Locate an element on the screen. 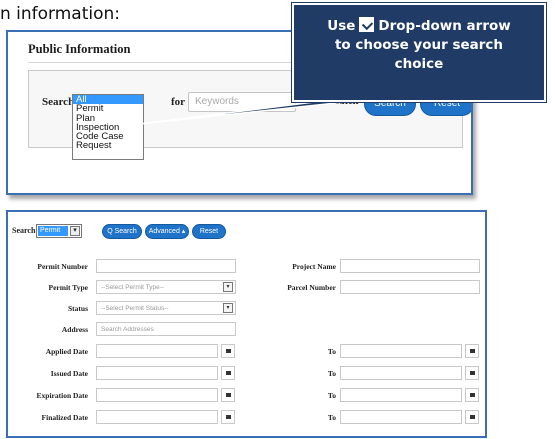  parcel-number-label: Parcel Number is located at coordinates (311, 287).